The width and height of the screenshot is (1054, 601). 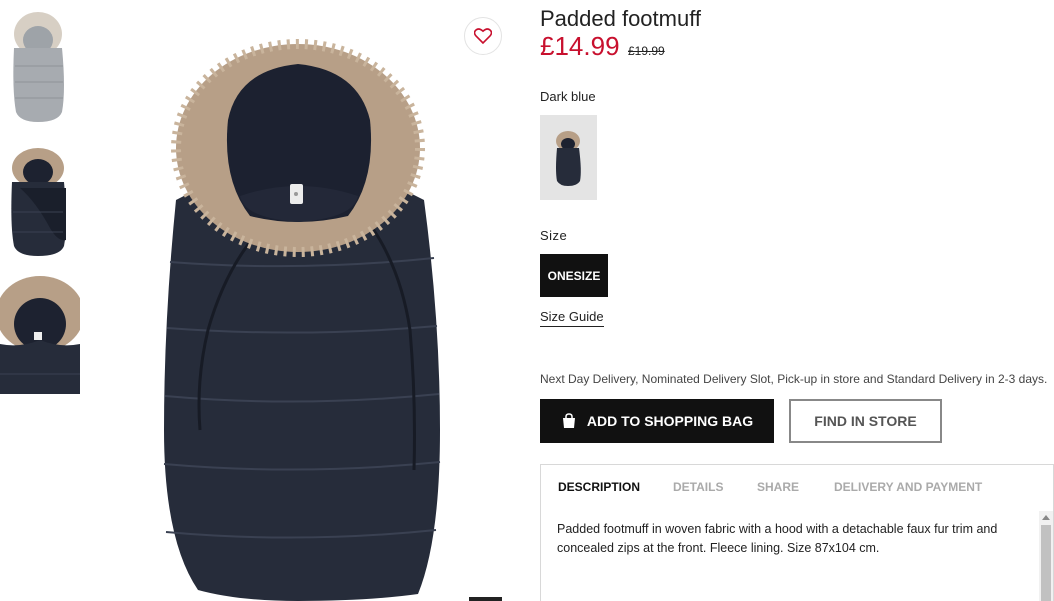 What do you see at coordinates (778, 487) in the screenshot?
I see `tab-share: SHARE` at bounding box center [778, 487].